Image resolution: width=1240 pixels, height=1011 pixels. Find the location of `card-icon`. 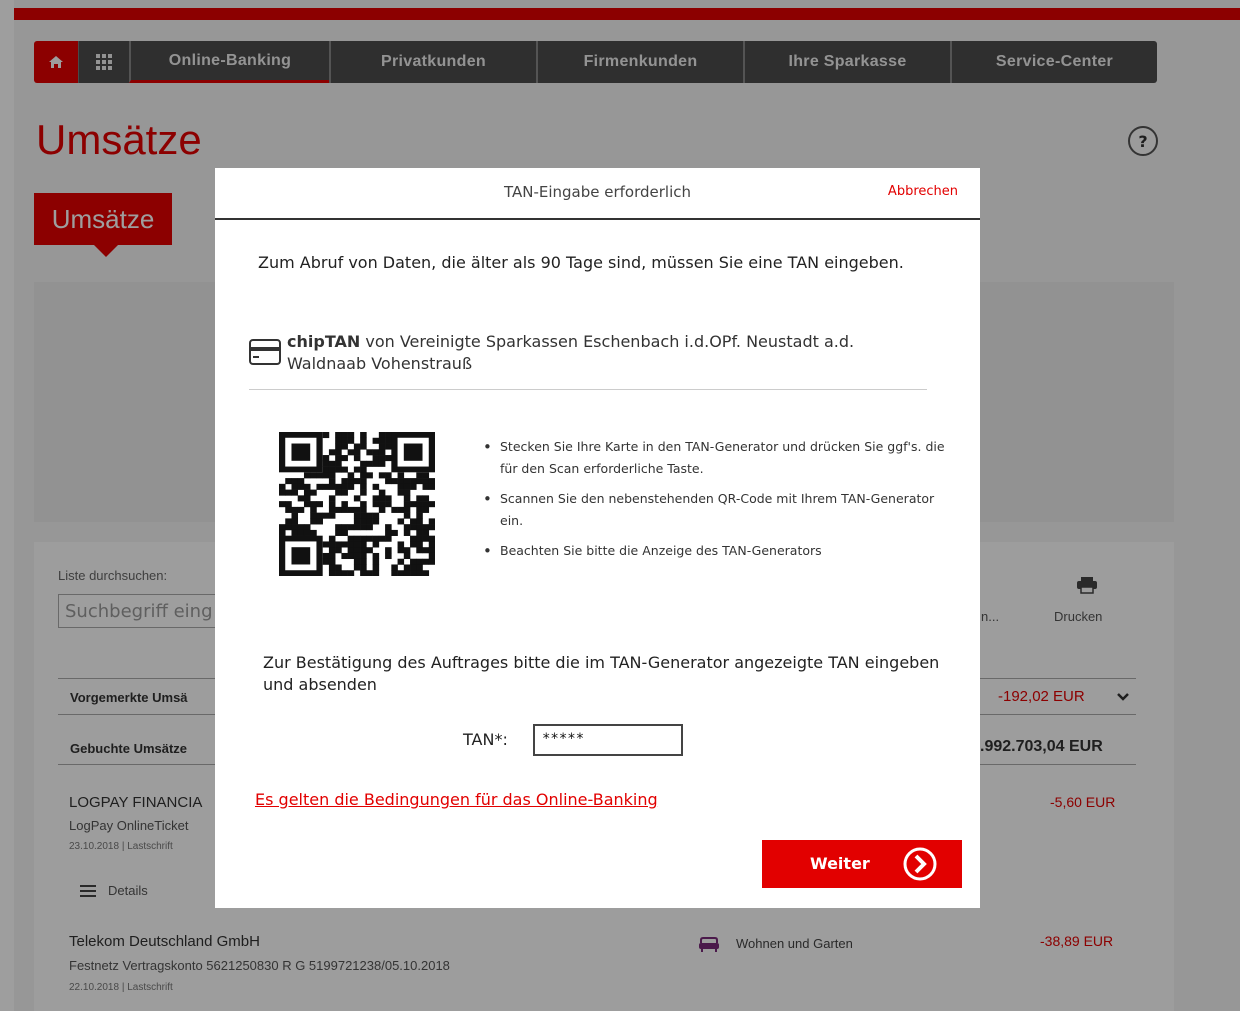

card-icon is located at coordinates (265, 352).